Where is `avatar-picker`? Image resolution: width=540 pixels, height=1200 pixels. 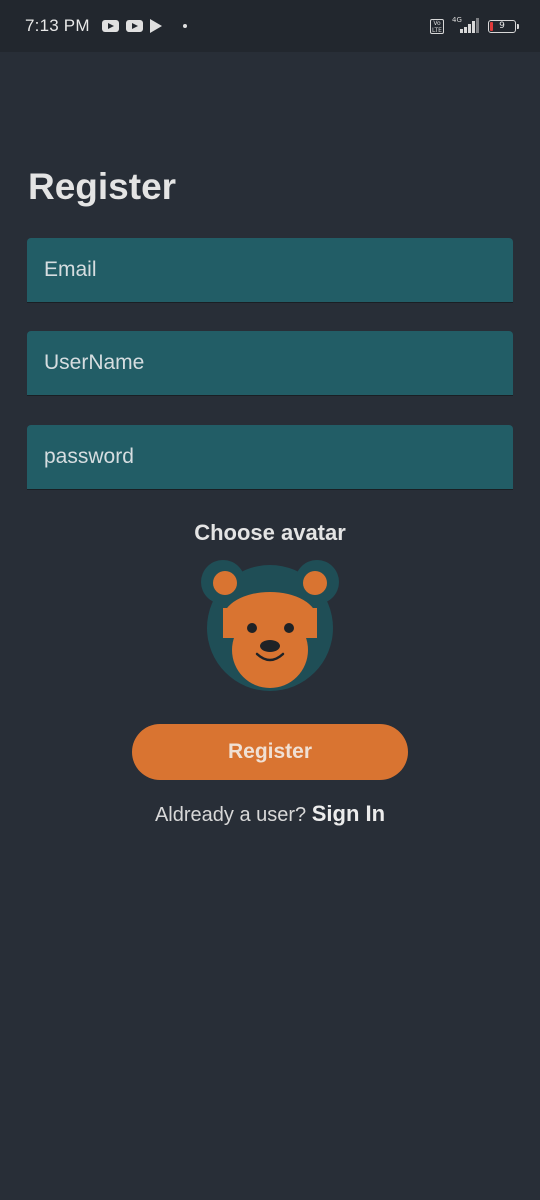 avatar-picker is located at coordinates (270, 625).